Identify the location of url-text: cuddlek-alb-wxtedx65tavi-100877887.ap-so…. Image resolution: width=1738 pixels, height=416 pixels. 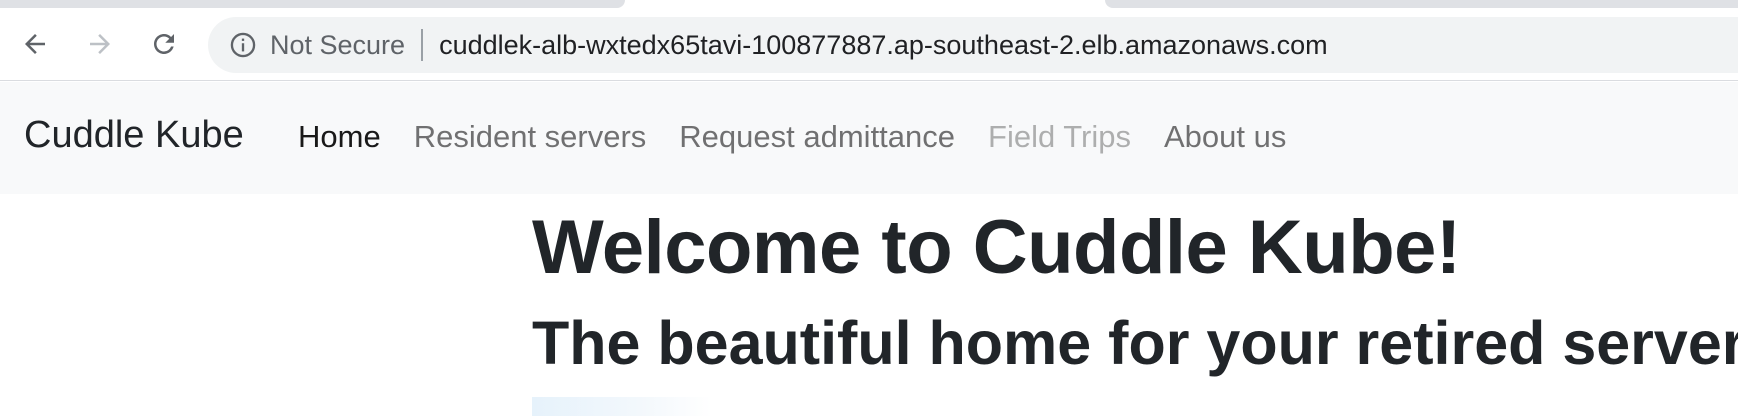
(883, 45).